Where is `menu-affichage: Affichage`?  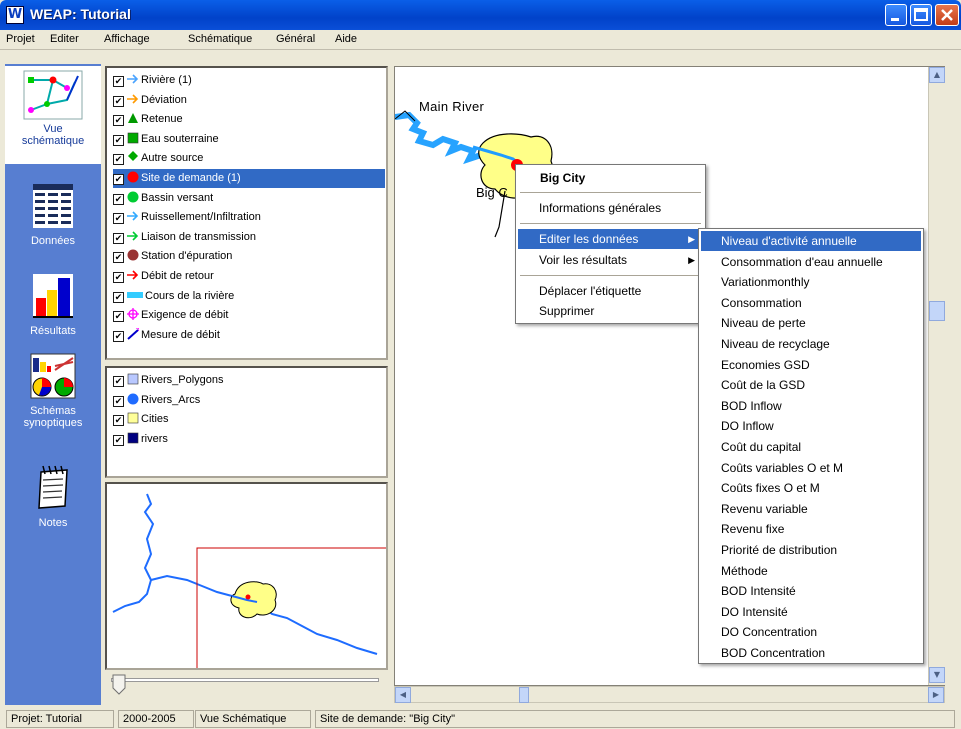 menu-affichage: Affichage is located at coordinates (127, 39).